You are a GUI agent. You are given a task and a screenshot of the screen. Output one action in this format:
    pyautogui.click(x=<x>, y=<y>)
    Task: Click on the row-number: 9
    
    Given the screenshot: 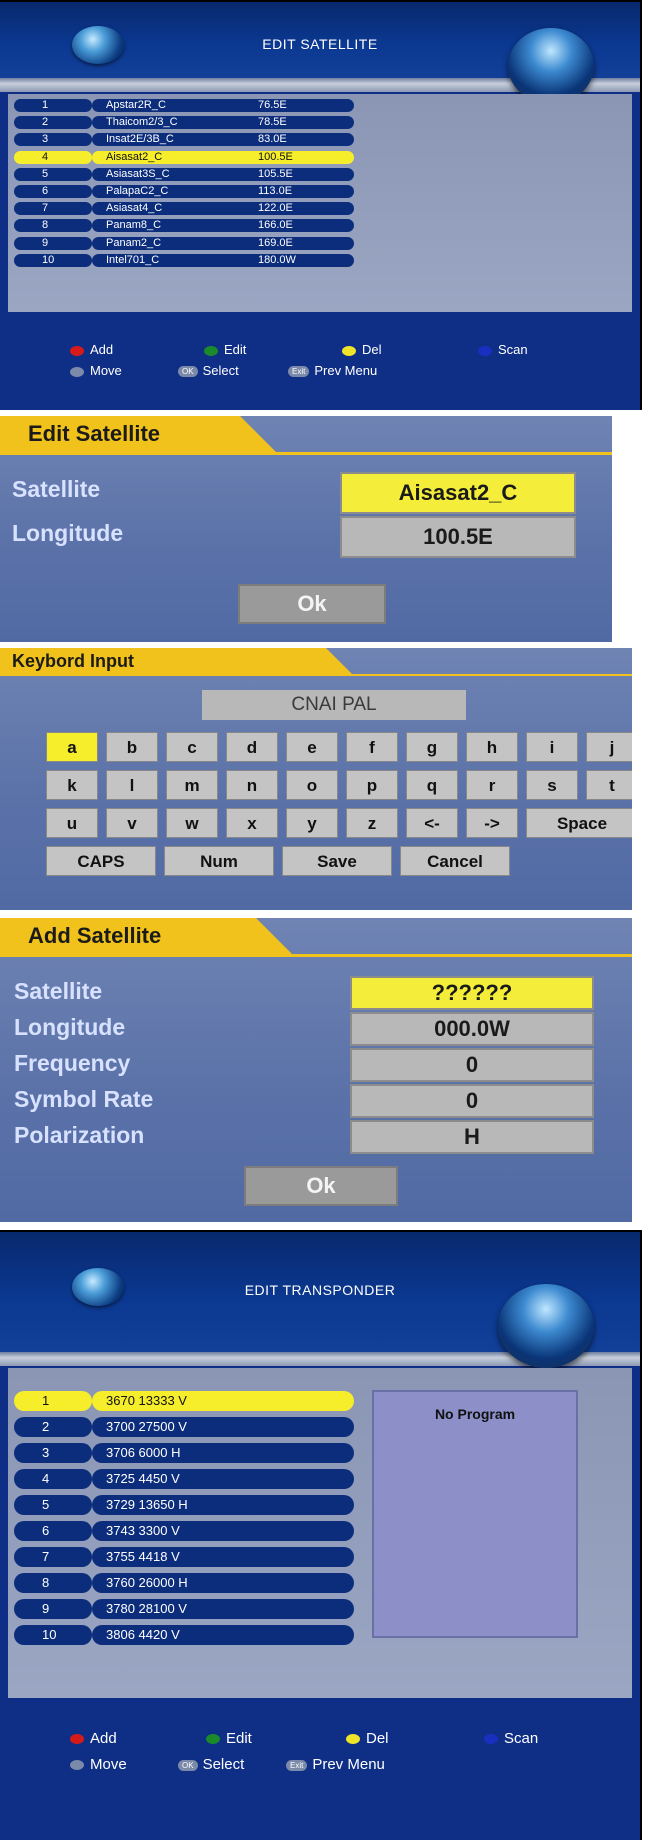 What is the action you would take?
    pyautogui.click(x=53, y=243)
    